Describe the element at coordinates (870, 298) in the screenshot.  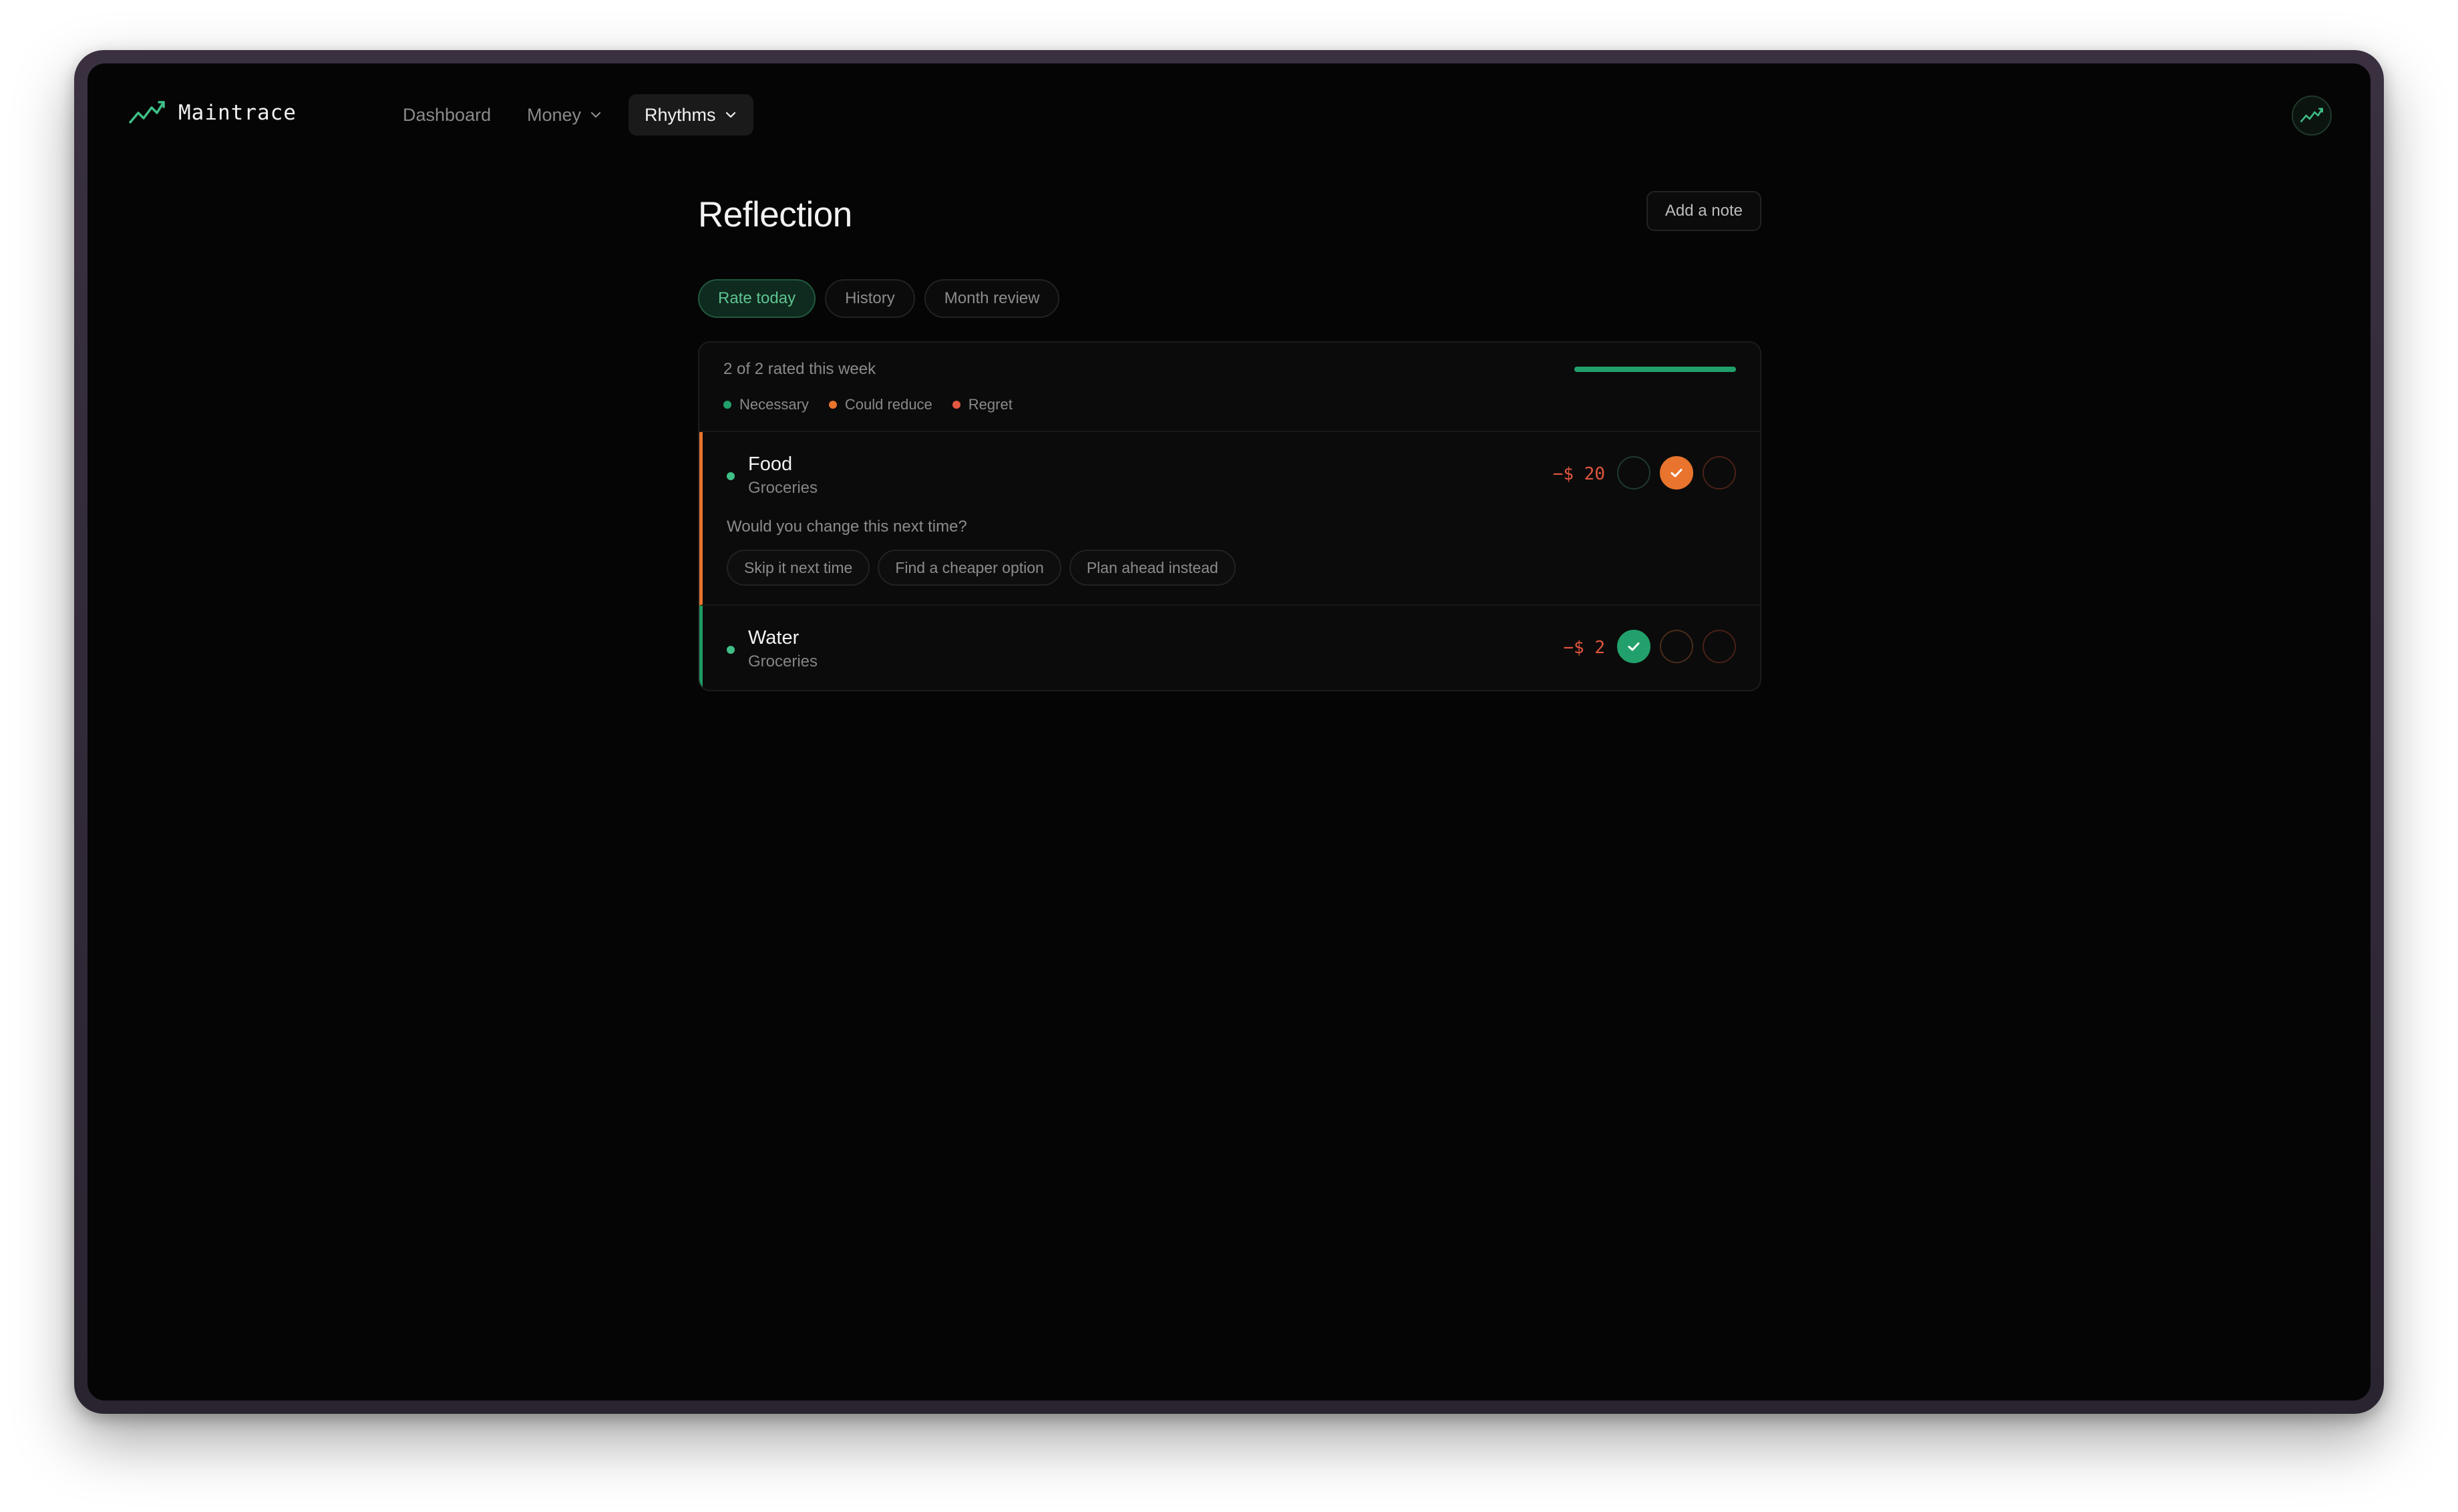
I see `tab-history: History` at that location.